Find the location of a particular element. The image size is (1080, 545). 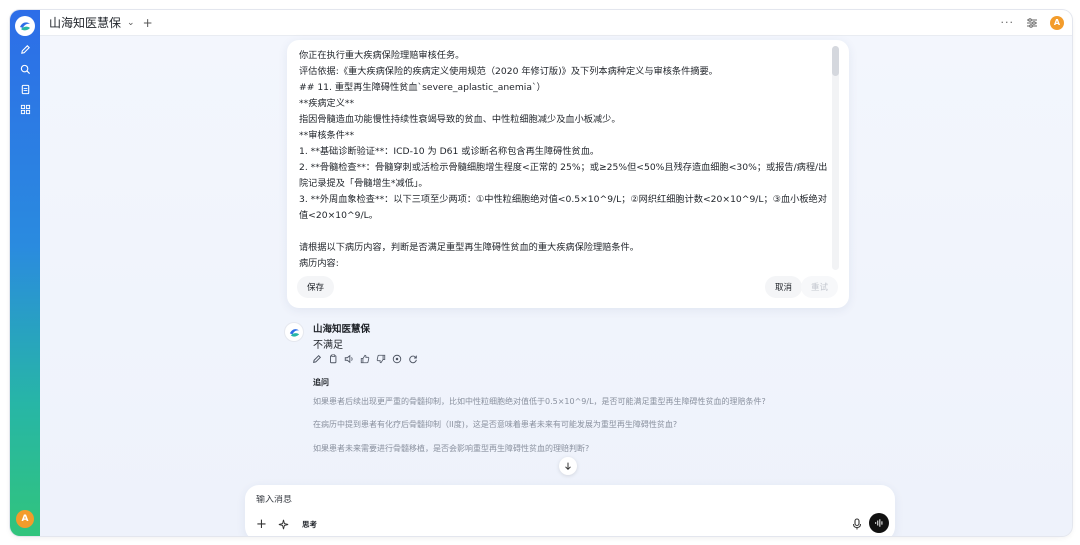

regenerate-icon is located at coordinates (413, 359).